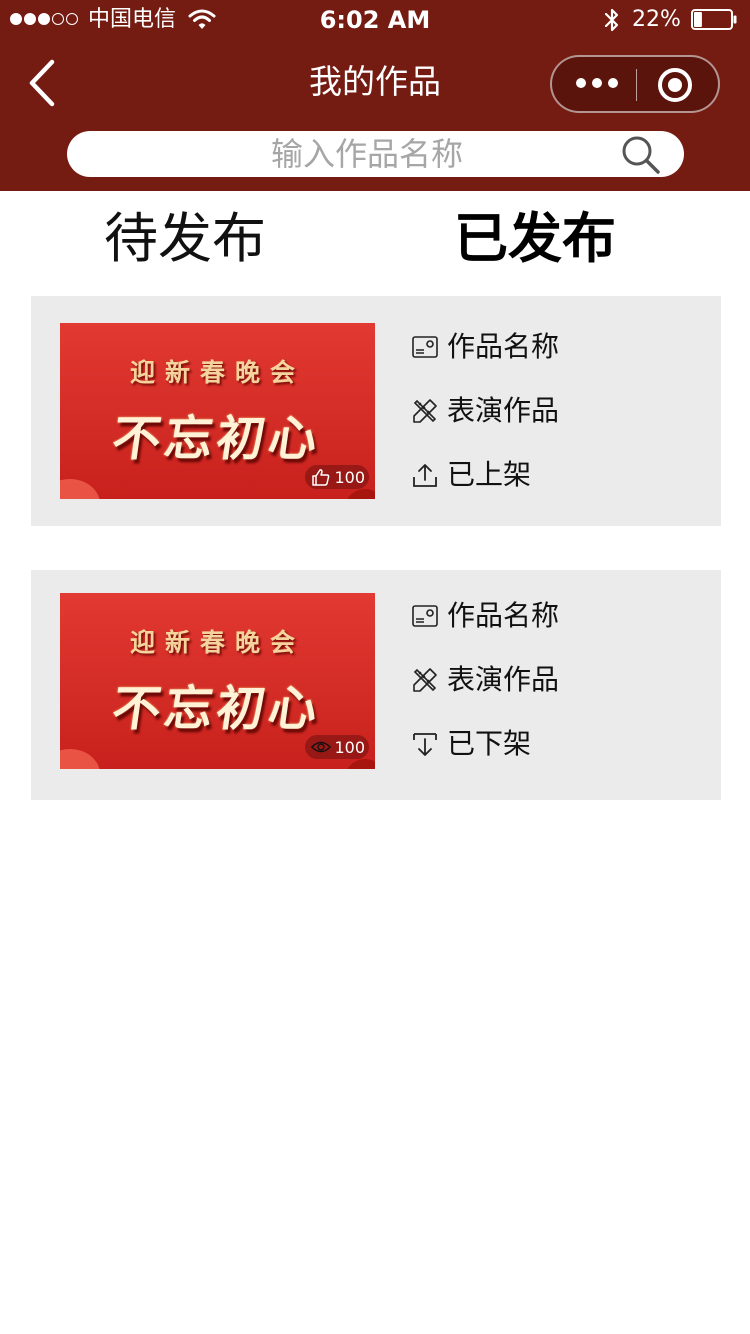 This screenshot has height=1334, width=750. I want to click on view-count: 100, so click(349, 747).